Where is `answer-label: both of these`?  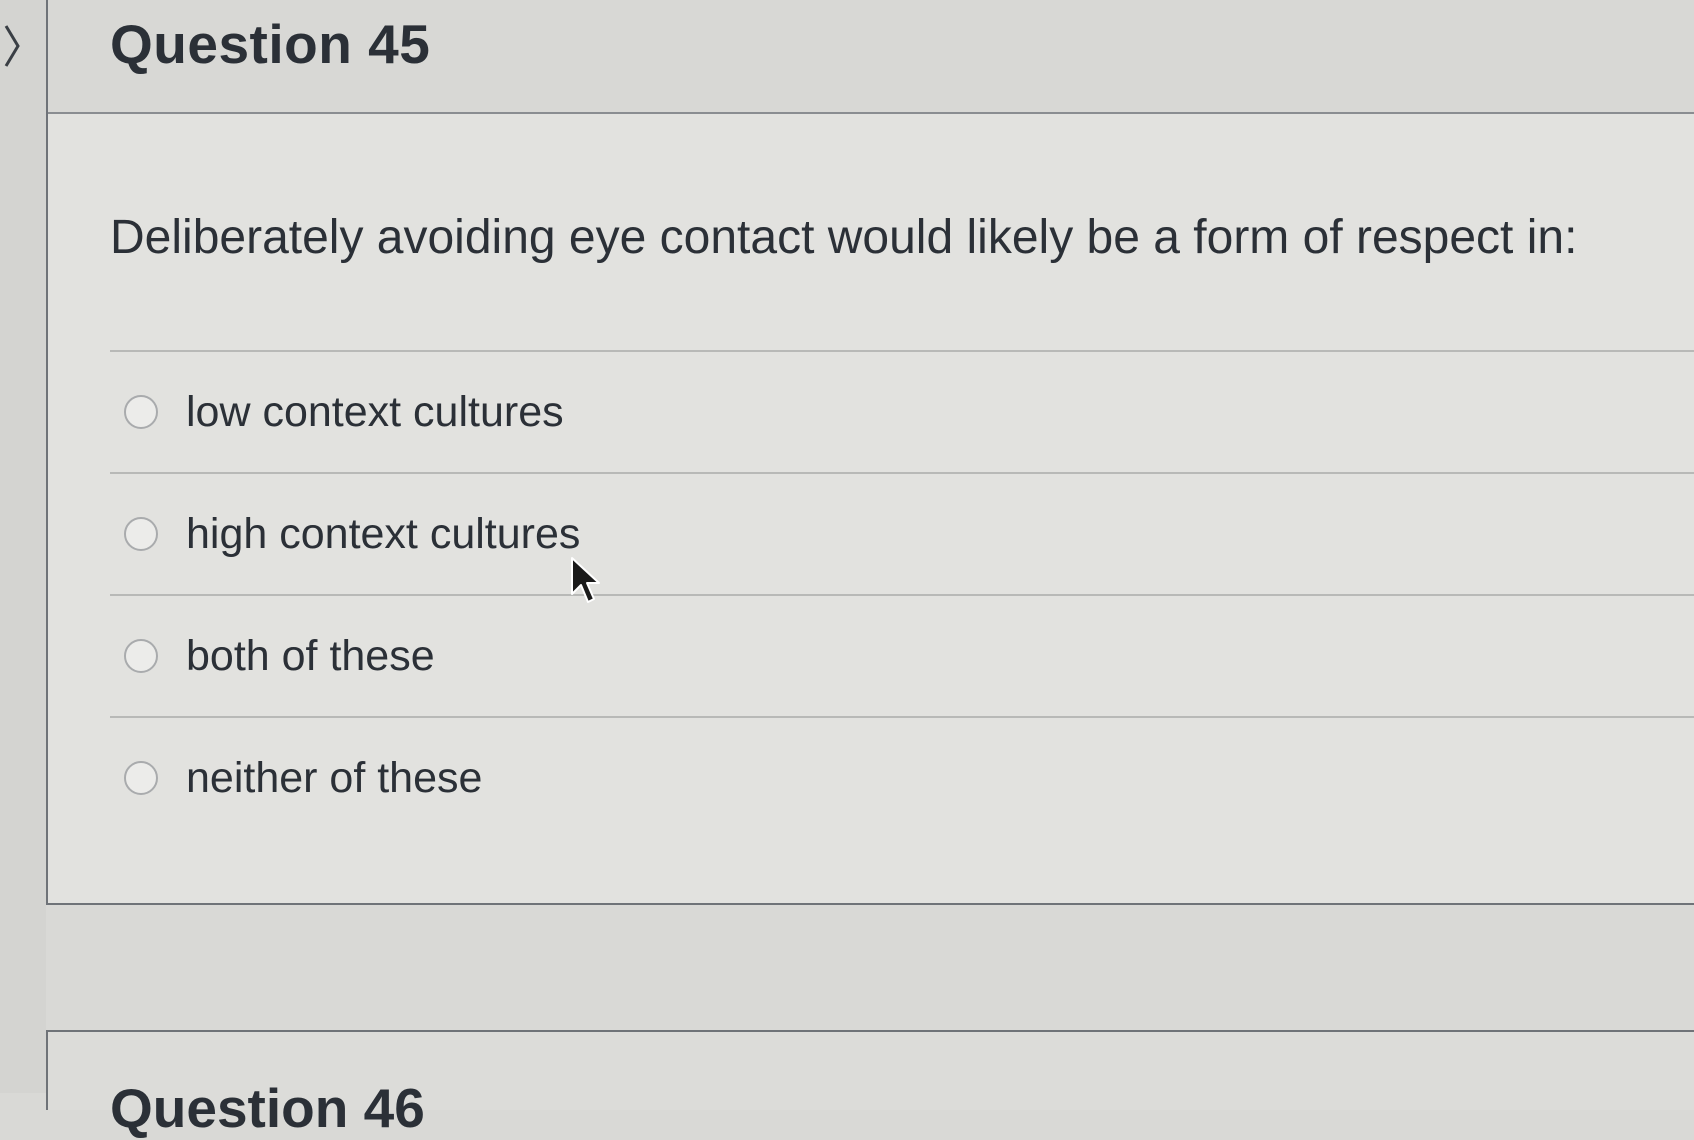 answer-label: both of these is located at coordinates (310, 656).